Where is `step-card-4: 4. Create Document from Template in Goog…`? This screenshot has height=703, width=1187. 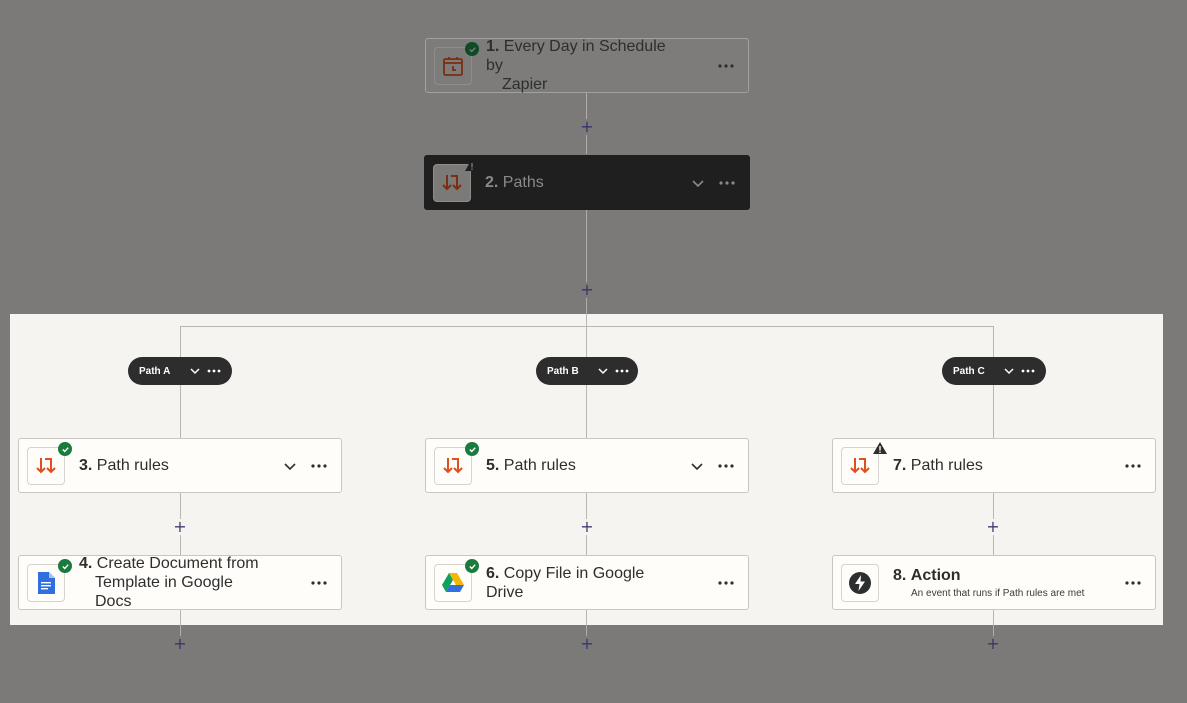
step-card-4: 4. Create Document from Template in Goog… is located at coordinates (180, 582).